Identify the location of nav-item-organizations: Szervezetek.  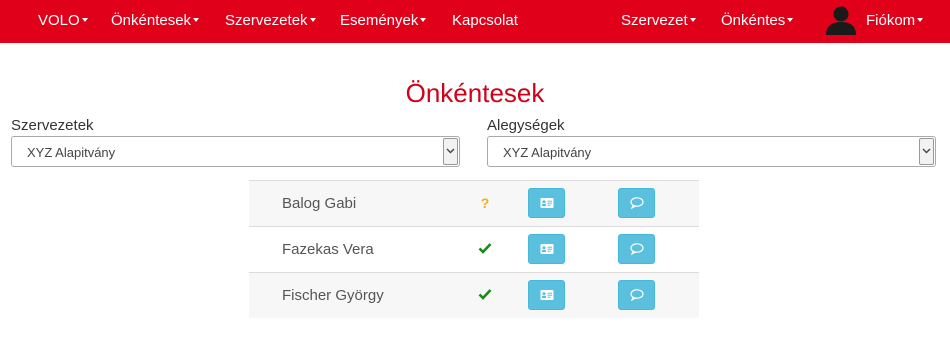
(270, 21).